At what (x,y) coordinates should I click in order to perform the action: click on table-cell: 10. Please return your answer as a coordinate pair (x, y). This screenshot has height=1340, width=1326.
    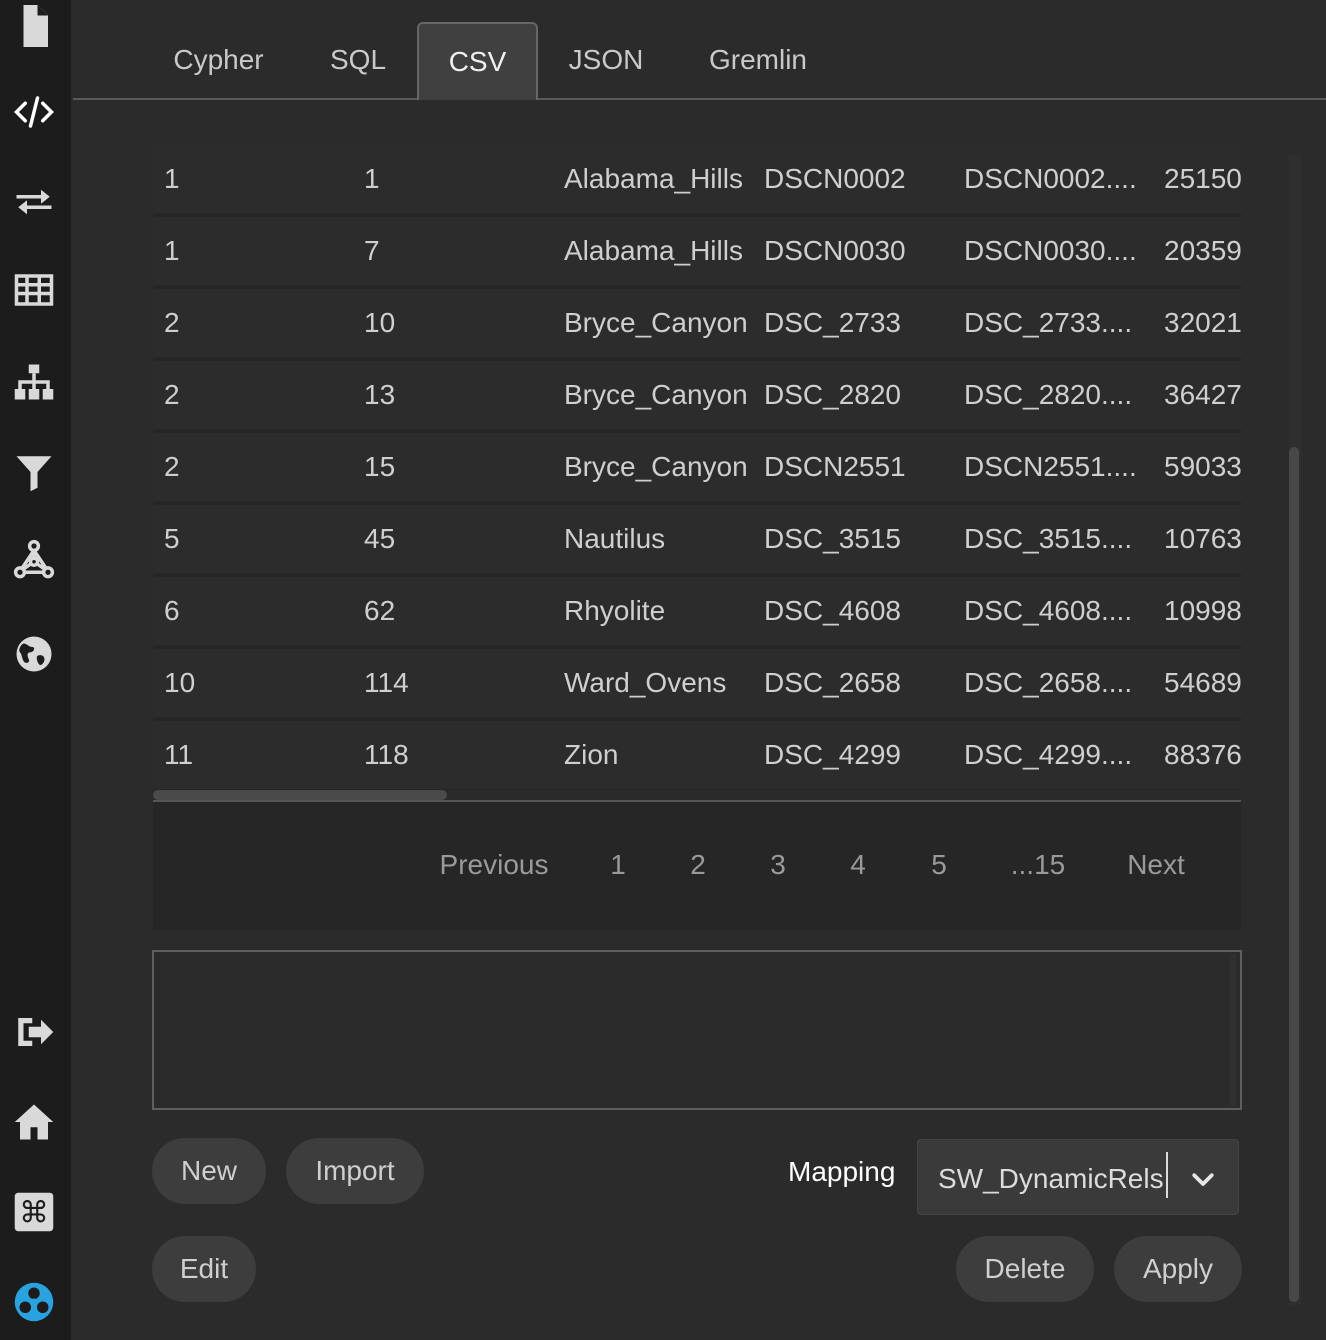
    Looking at the image, I should click on (380, 322).